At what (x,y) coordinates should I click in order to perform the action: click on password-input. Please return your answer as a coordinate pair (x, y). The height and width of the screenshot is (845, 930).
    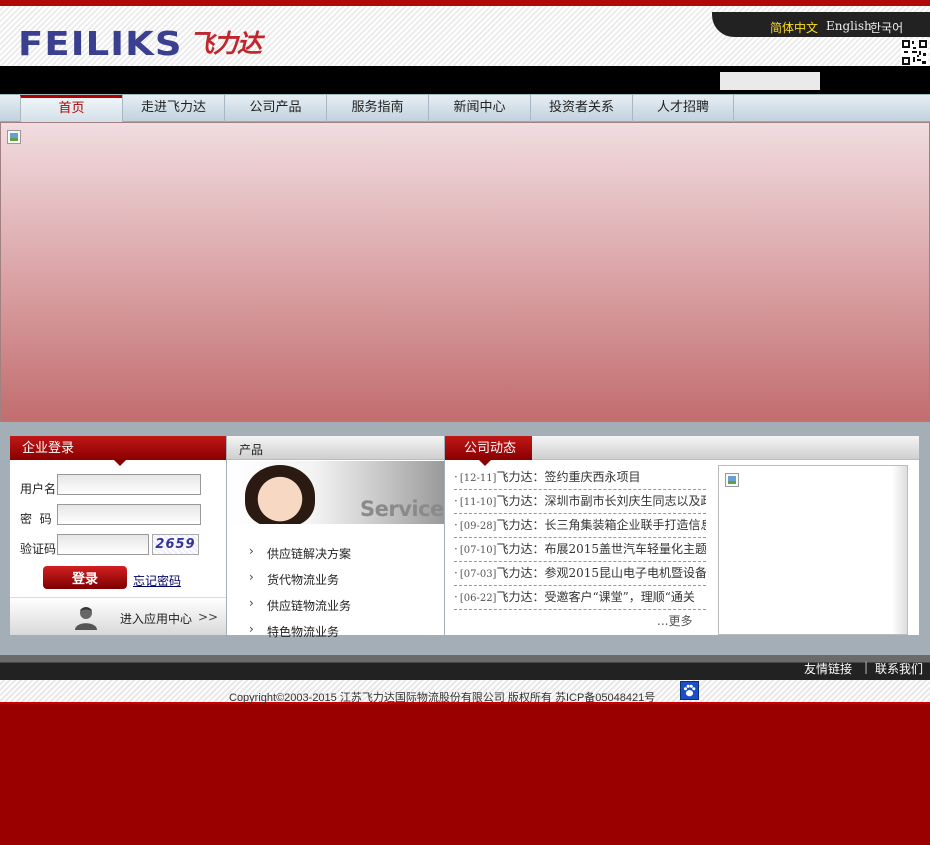
    Looking at the image, I should click on (129, 514).